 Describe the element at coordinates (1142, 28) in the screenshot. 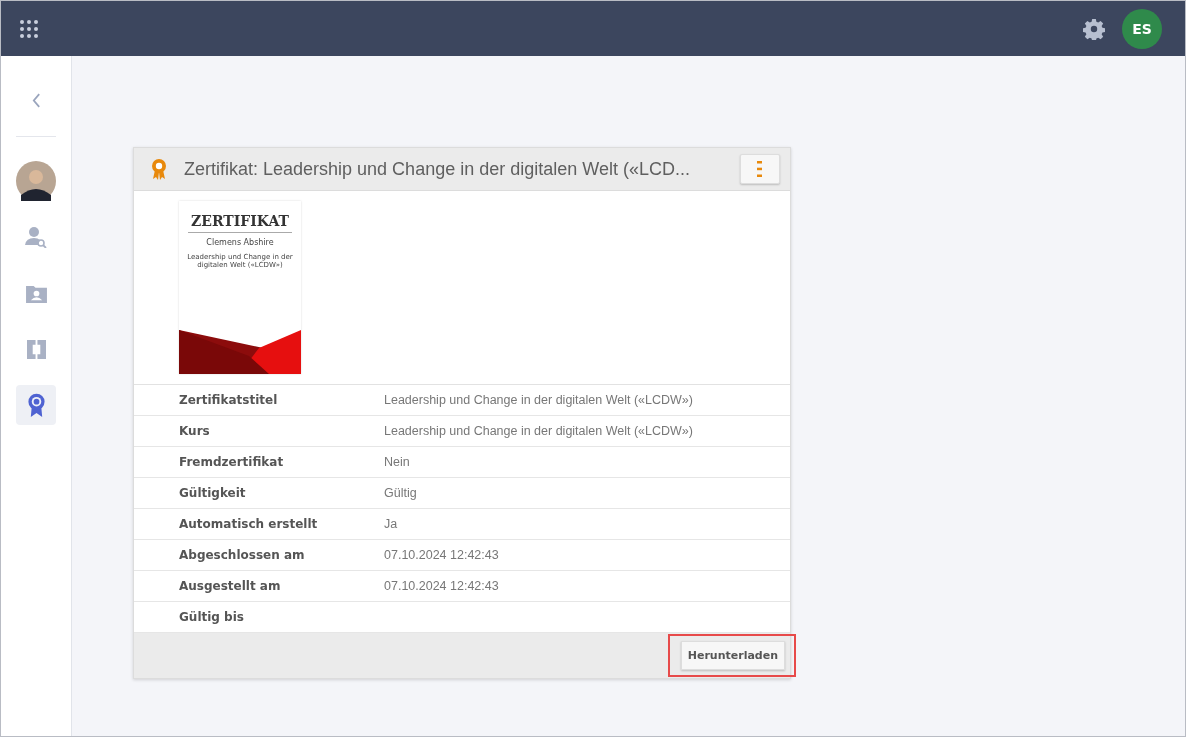

I see `user-avatar: ES` at that location.